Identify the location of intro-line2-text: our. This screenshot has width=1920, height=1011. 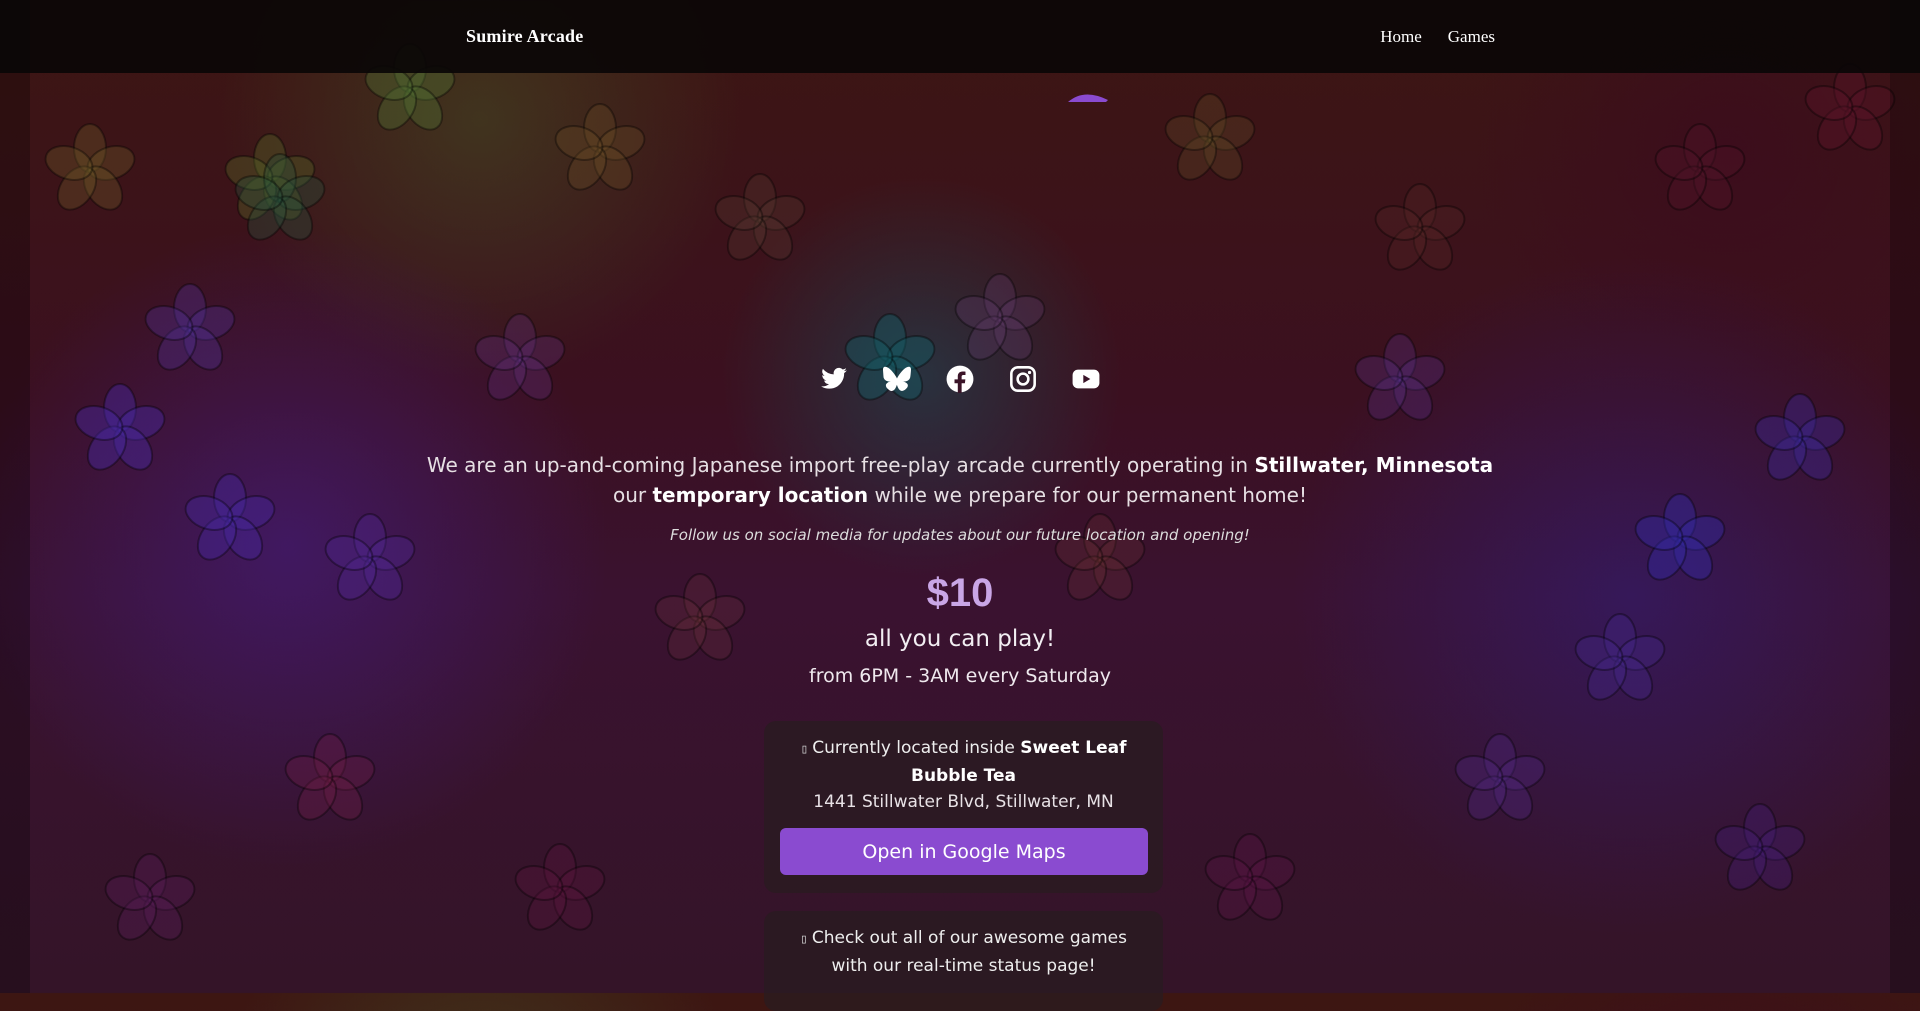
(633, 495).